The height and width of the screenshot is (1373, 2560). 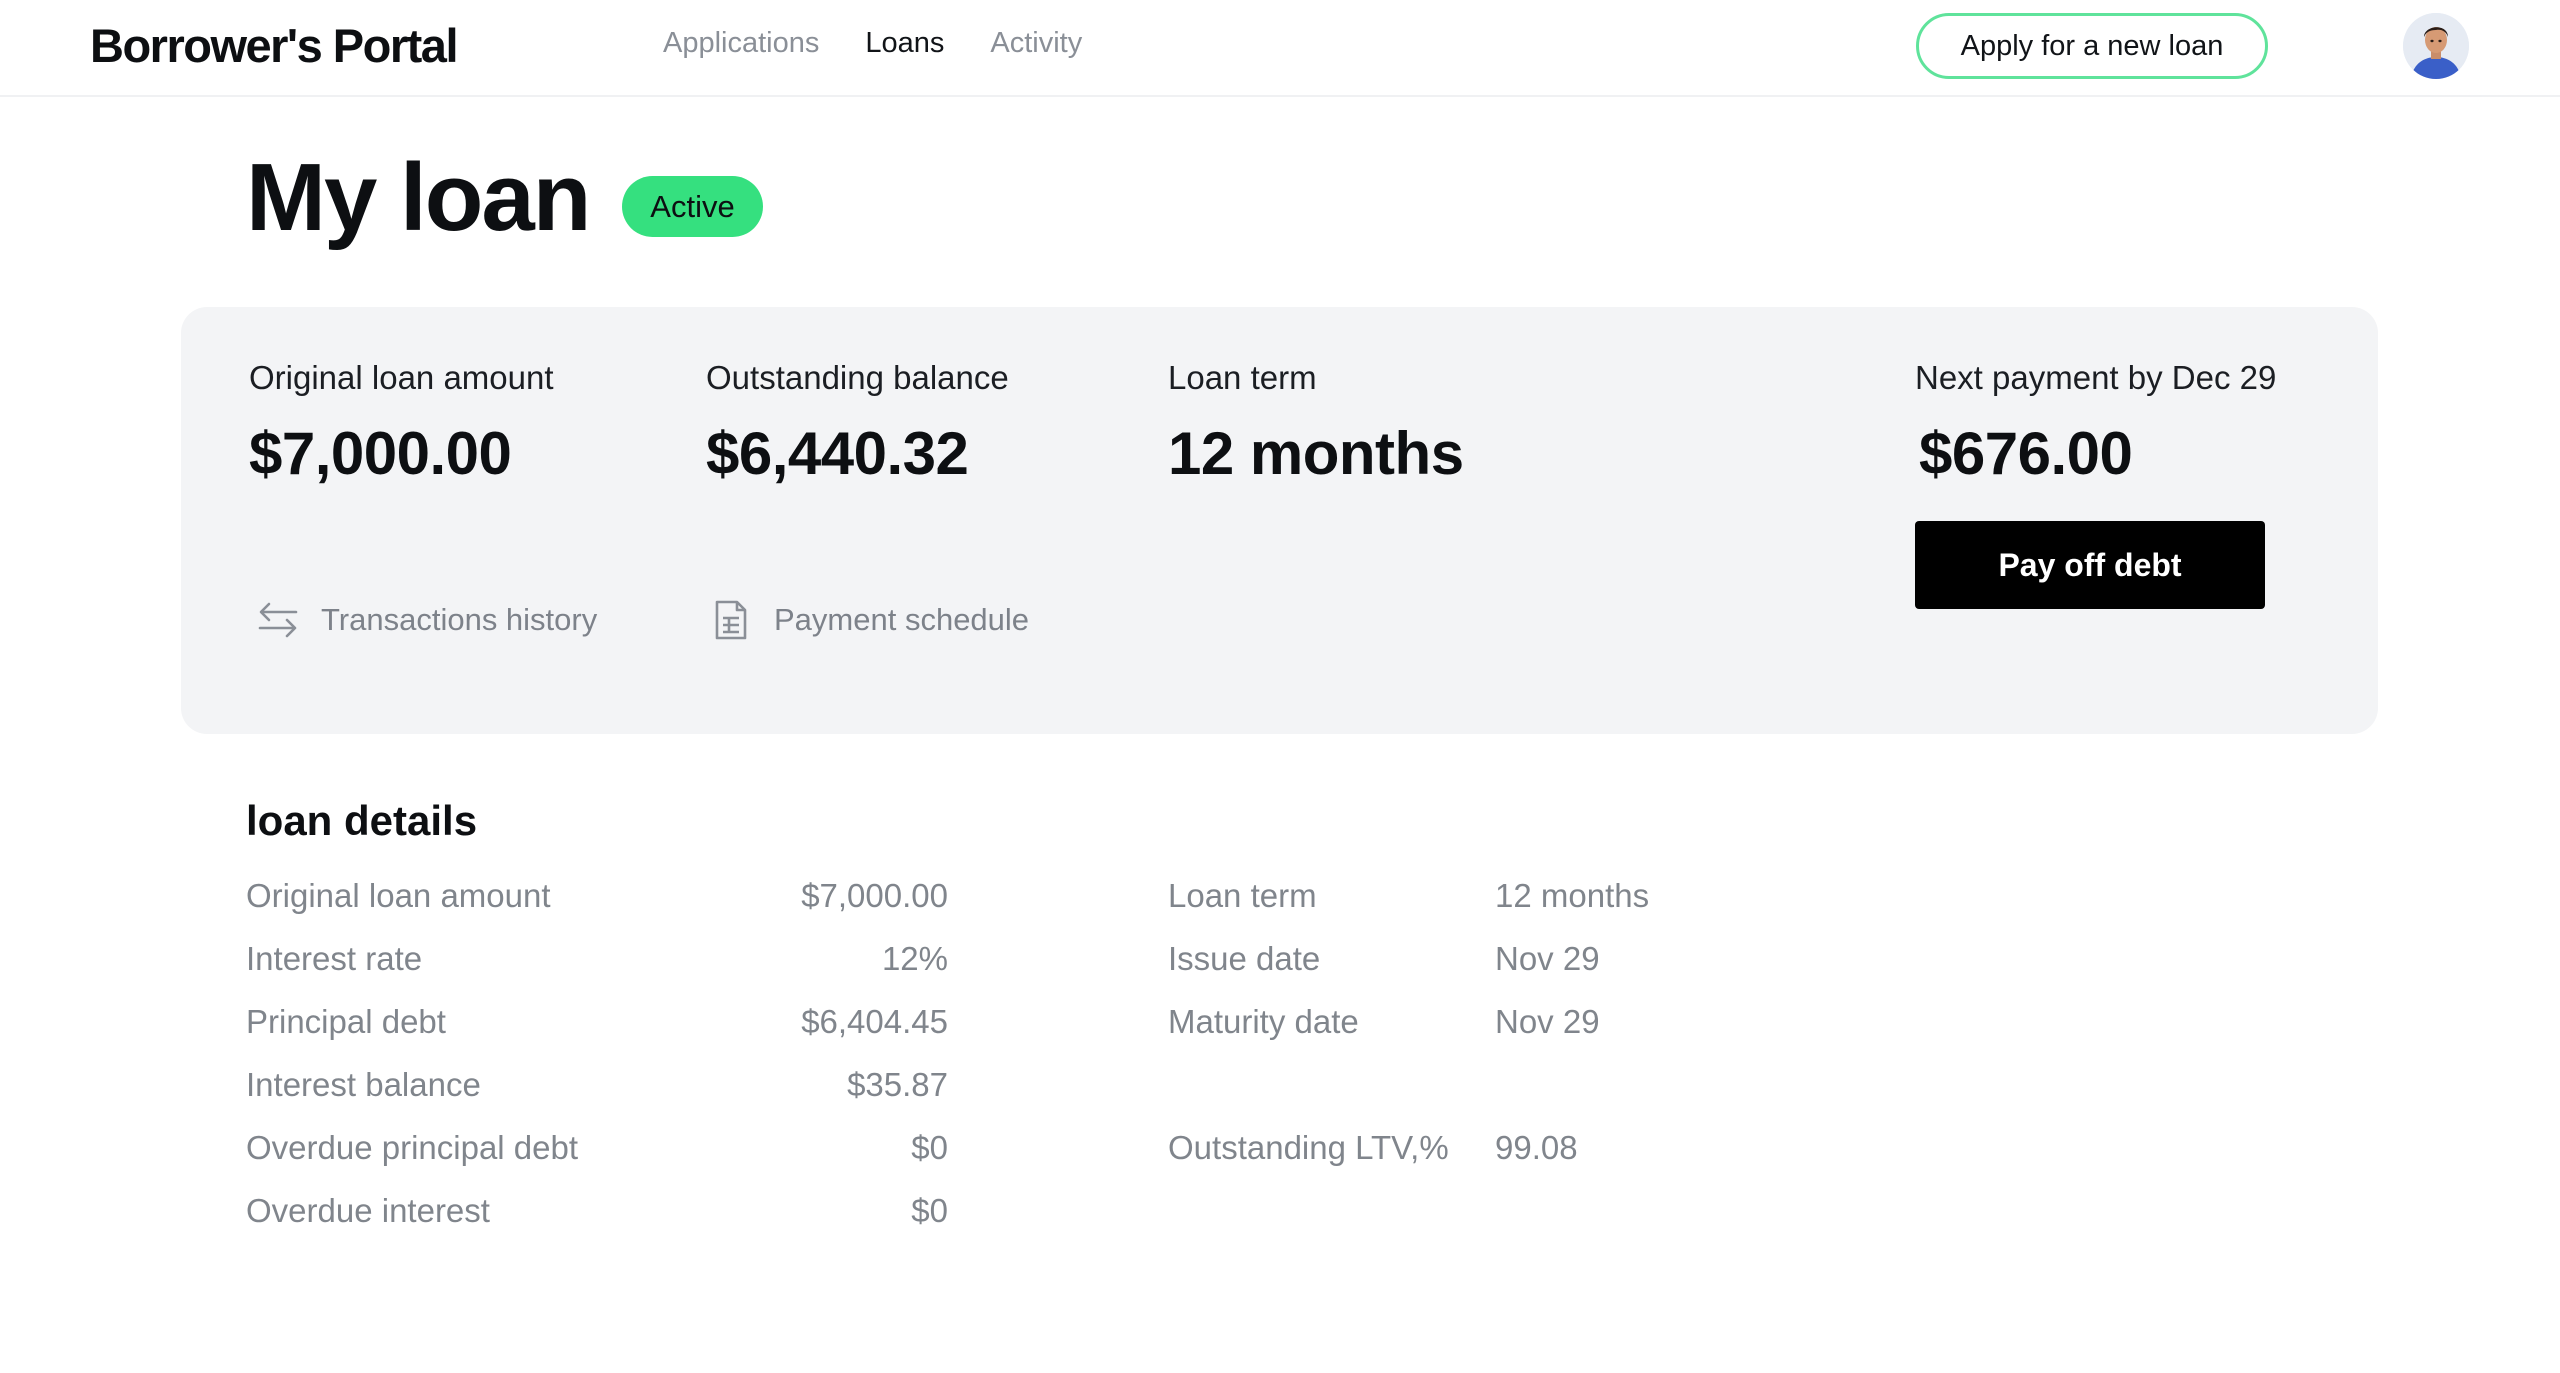 I want to click on pay-off-debt-button: Pay off debt, so click(x=2090, y=565).